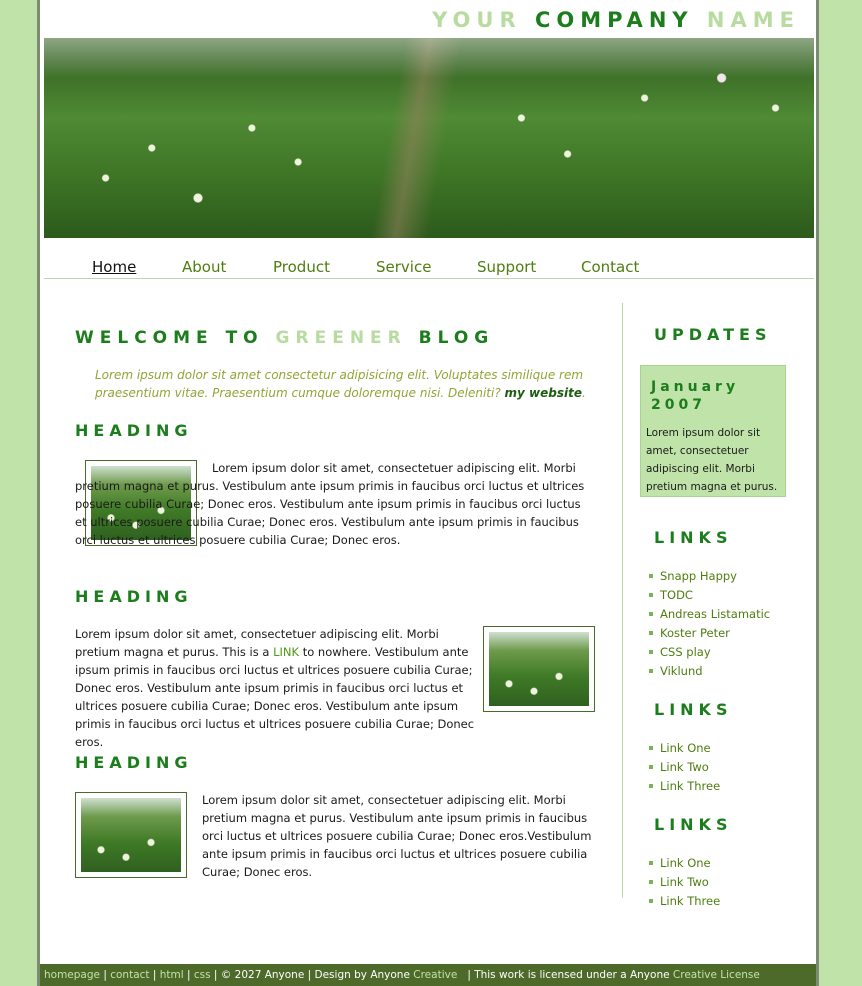 The height and width of the screenshot is (986, 862). Describe the element at coordinates (543, 393) in the screenshot. I see `my-website-link: my website` at that location.